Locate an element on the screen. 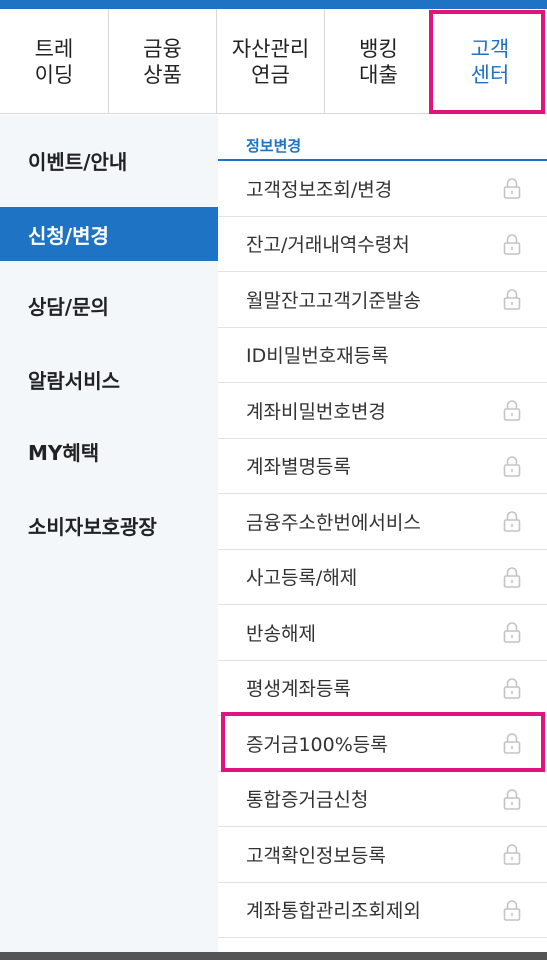  list-item: 증거금100%등록 is located at coordinates (382, 744).